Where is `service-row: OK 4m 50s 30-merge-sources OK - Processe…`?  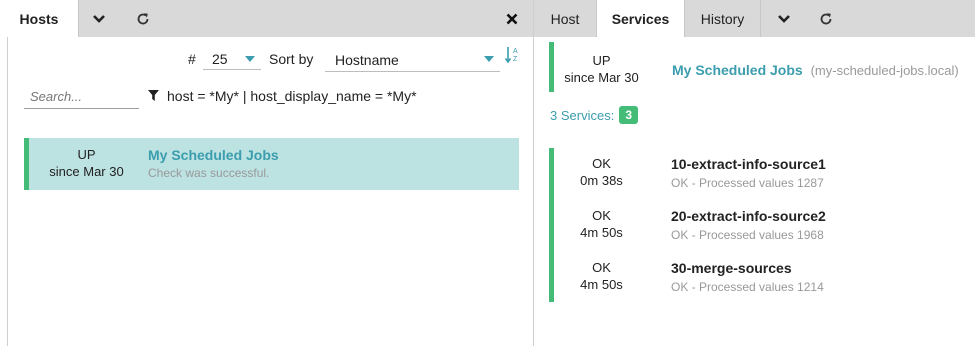 service-row: OK 4m 50s 30-merge-sources OK - Processe… is located at coordinates (764, 278).